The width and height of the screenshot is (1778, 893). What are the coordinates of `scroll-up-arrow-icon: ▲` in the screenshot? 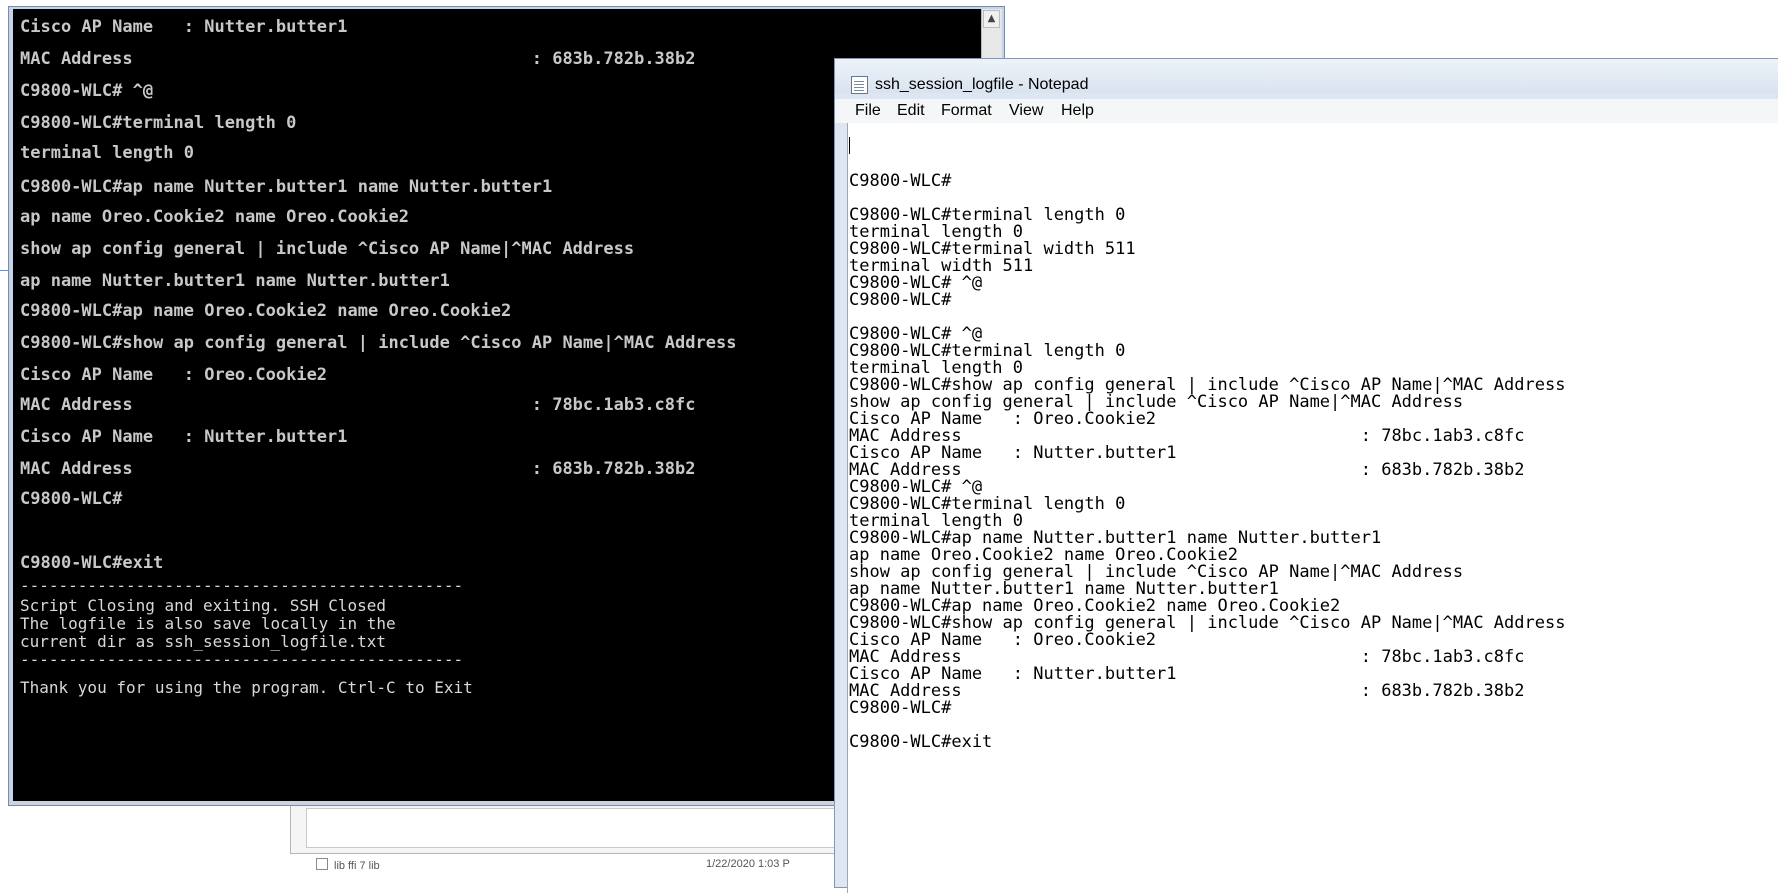 It's located at (991, 19).